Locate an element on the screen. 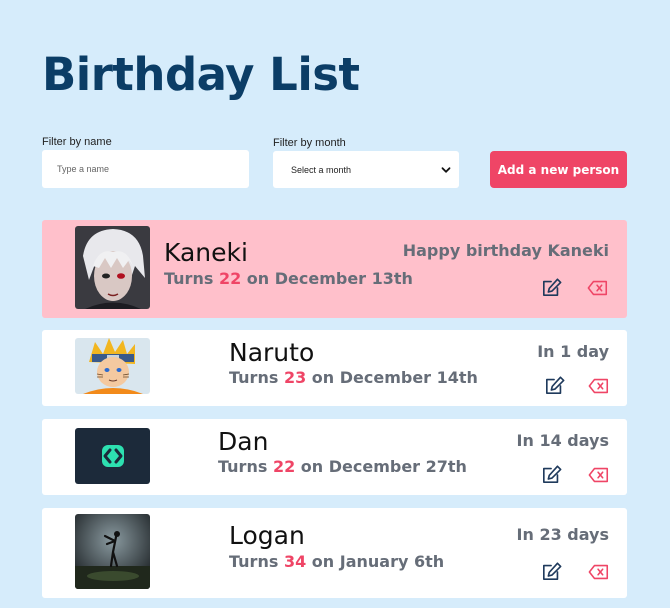 Image resolution: width=670 pixels, height=608 pixels. person-age-line: Turns 34 on January 6th is located at coordinates (336, 561).